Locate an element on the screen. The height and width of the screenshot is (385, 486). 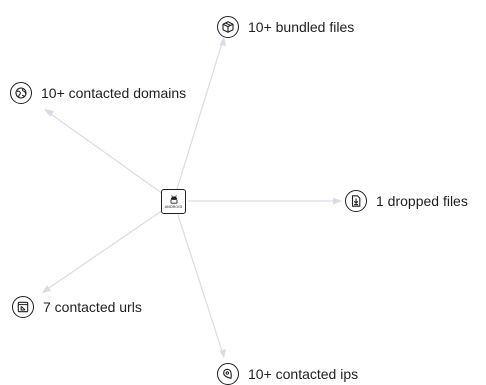
contacted-ips-node: 10+ contacted ips is located at coordinates (287, 374).